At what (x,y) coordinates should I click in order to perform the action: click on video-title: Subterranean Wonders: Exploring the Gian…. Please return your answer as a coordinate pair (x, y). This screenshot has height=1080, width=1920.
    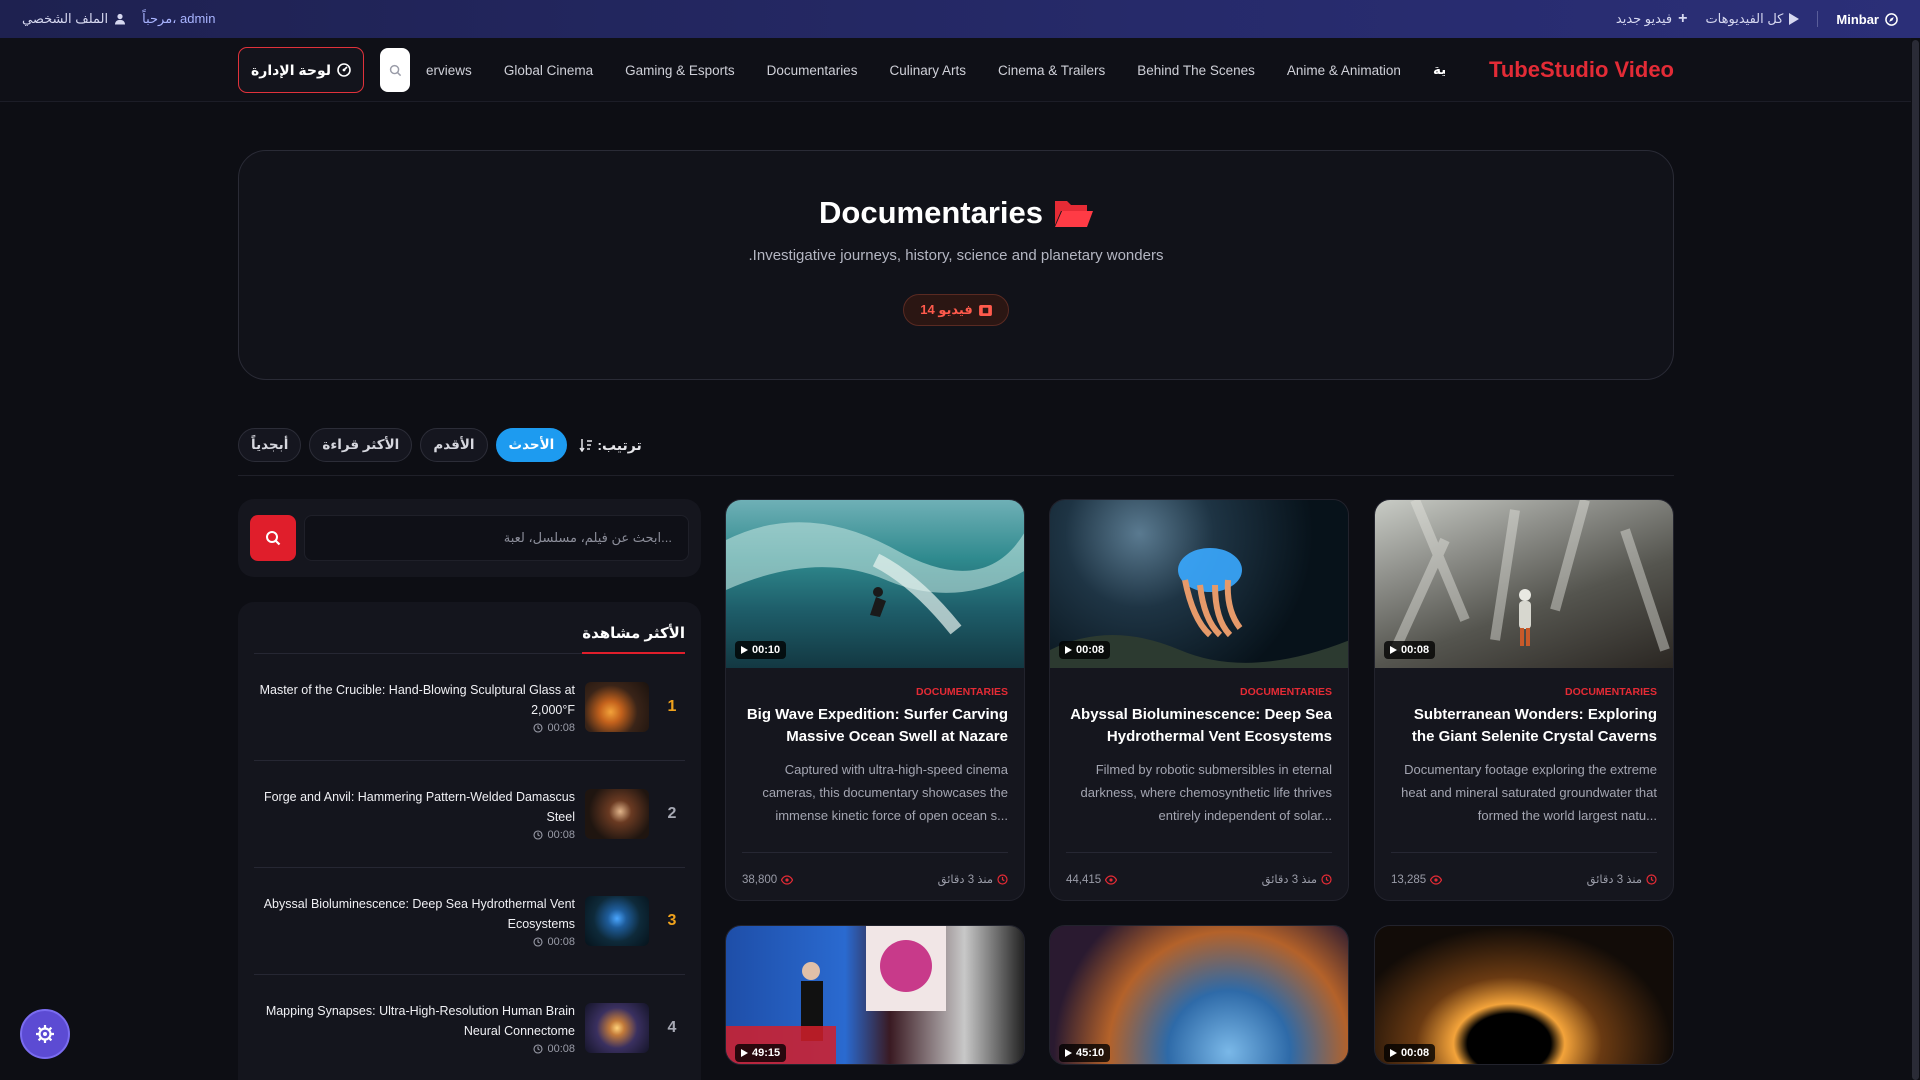
    Looking at the image, I should click on (1524, 726).